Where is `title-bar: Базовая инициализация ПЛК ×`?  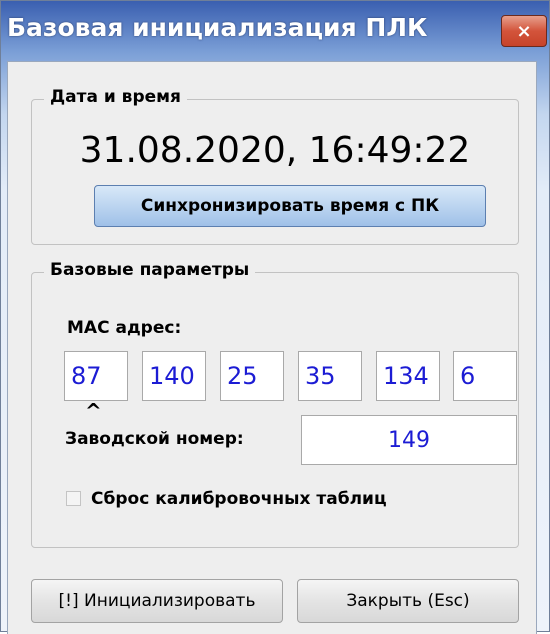
title-bar: Базовая инициализация ПЛК × is located at coordinates (275, 31).